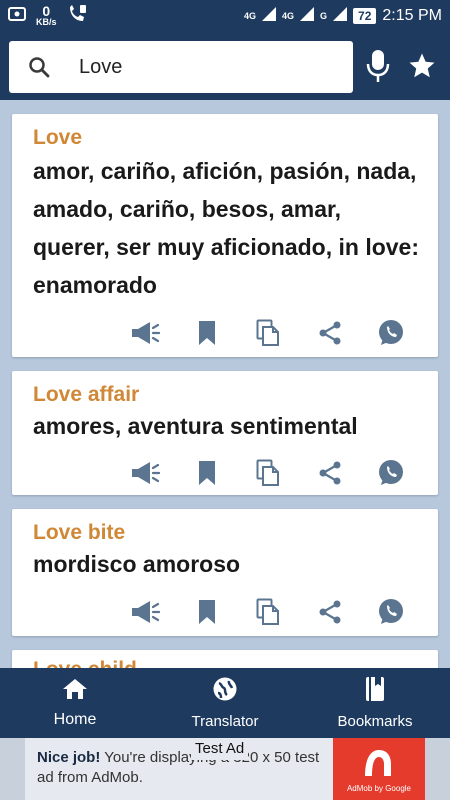 Image resolution: width=450 pixels, height=800 pixels. I want to click on speed-unit: KB/s, so click(46, 22).